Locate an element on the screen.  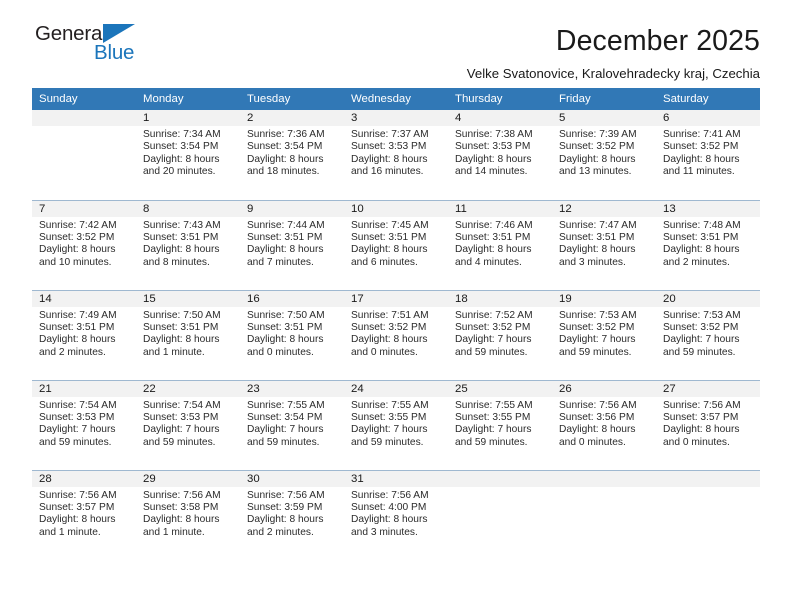
day-number: 24 is located at coordinates (396, 388).